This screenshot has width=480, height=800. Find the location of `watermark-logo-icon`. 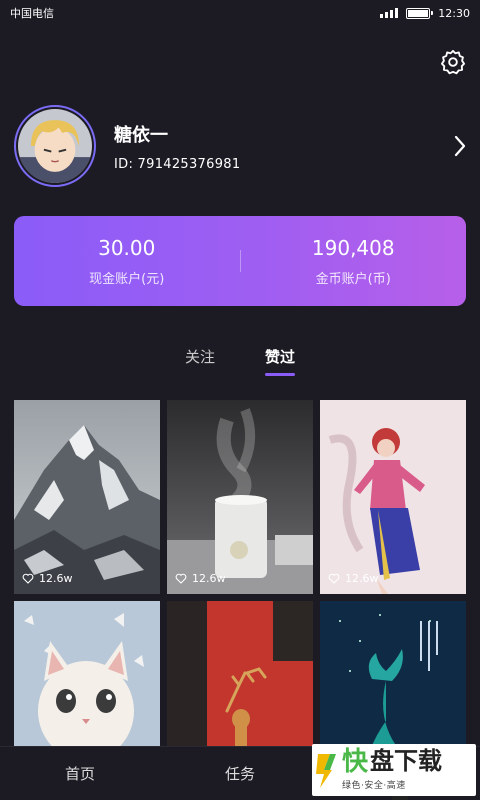

watermark-logo-icon is located at coordinates (326, 771).